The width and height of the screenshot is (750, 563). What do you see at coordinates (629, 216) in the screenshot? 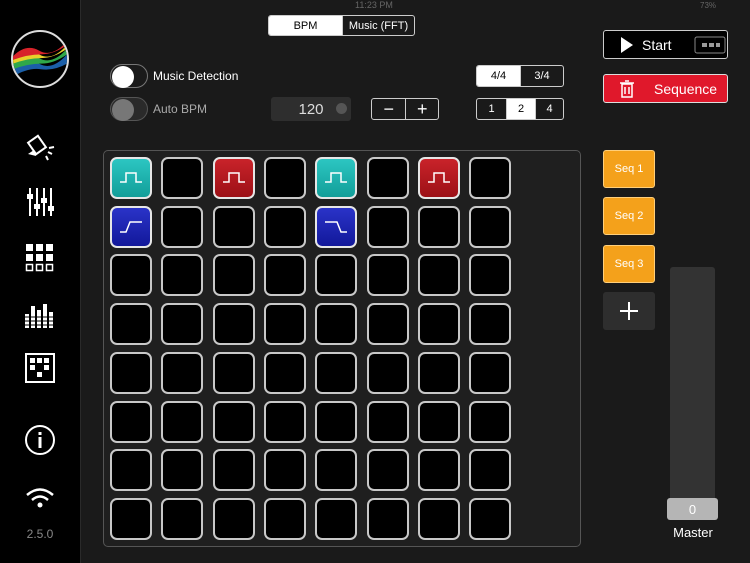
I see `seq-2-button: Seq 2` at bounding box center [629, 216].